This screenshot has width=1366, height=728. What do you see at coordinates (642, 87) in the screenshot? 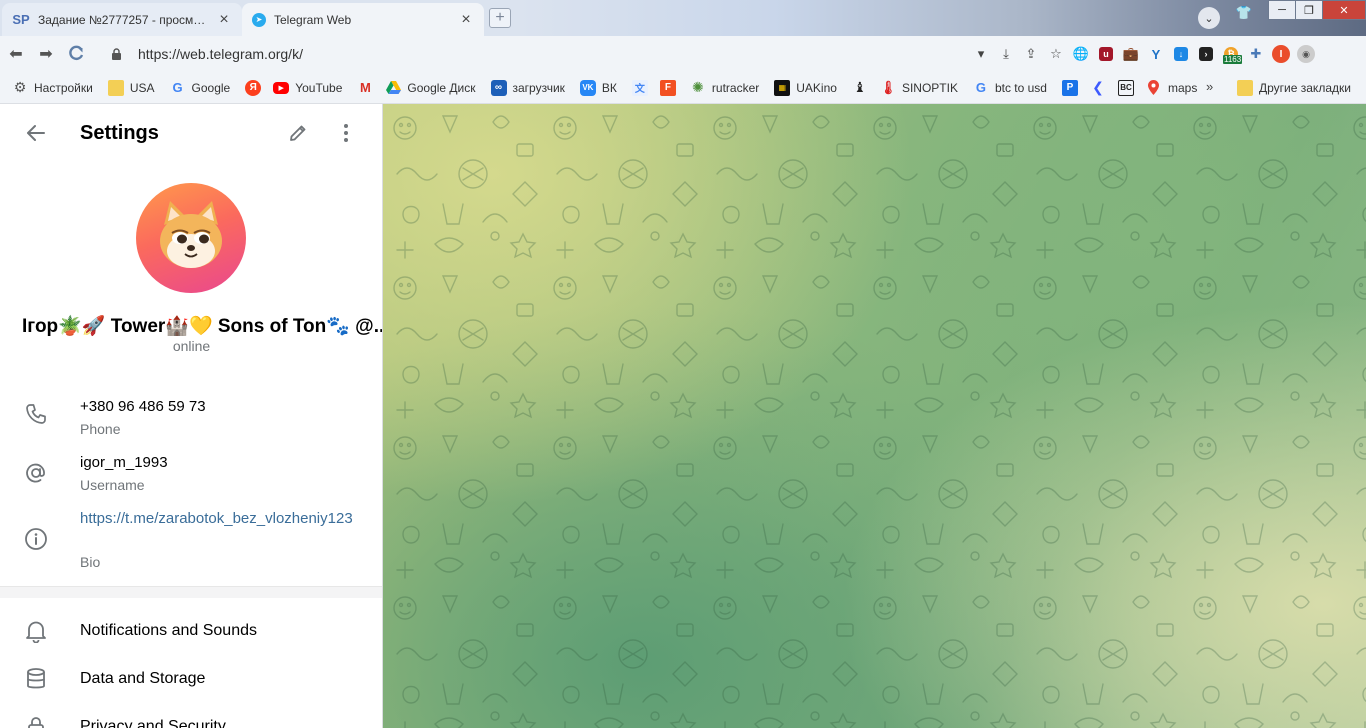
I see `bookmark-translate: 文` at bounding box center [642, 87].